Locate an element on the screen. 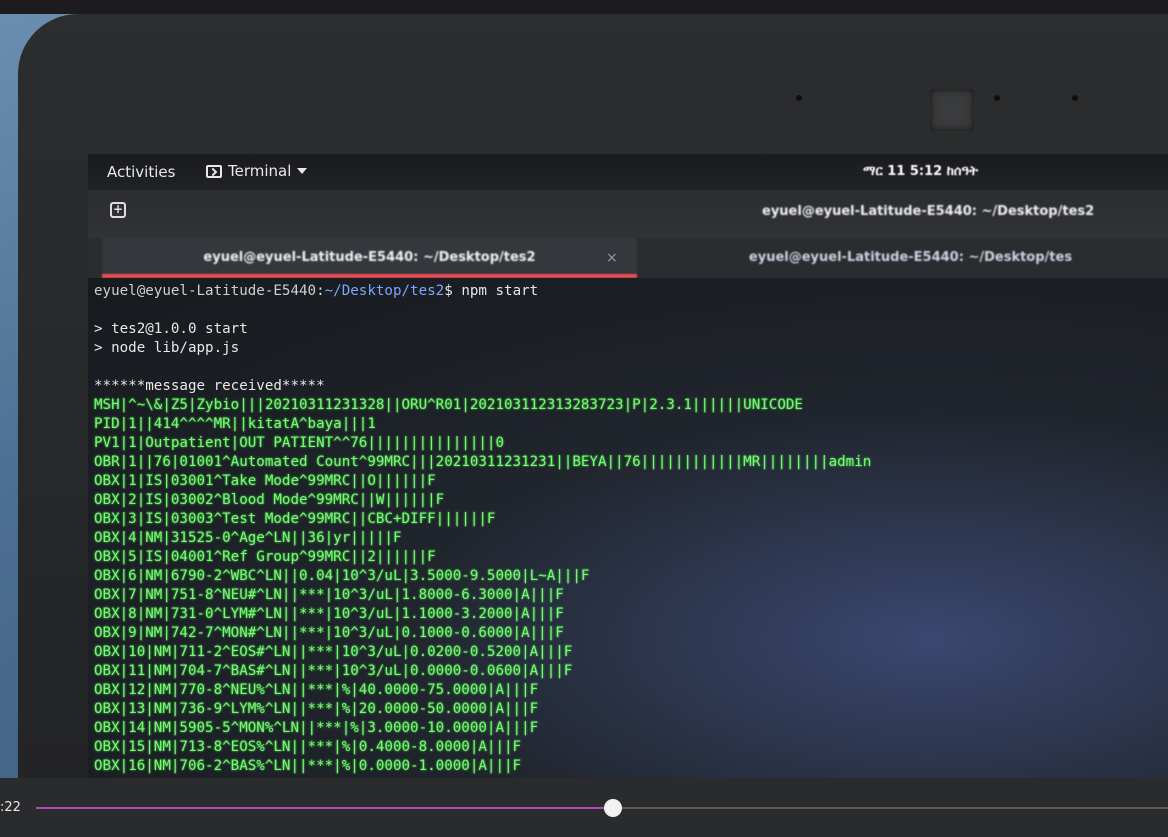 The width and height of the screenshot is (1168, 837). gnome-top-bar: Activities Terminal ማር 11 5:12 ከሰዓት is located at coordinates (628, 172).